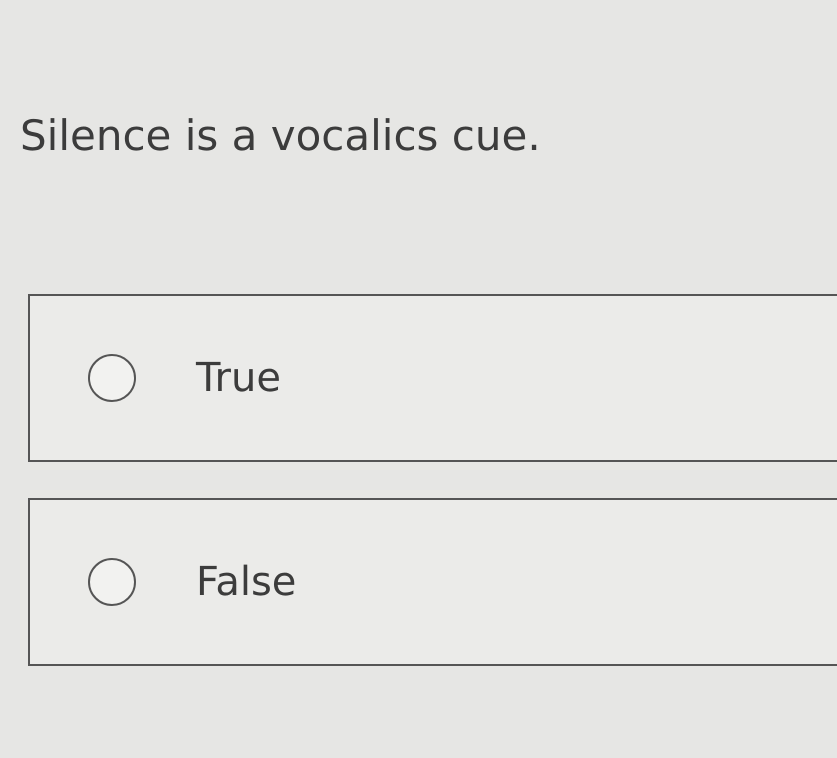 The height and width of the screenshot is (758, 837). I want to click on option-label: False, so click(246, 582).